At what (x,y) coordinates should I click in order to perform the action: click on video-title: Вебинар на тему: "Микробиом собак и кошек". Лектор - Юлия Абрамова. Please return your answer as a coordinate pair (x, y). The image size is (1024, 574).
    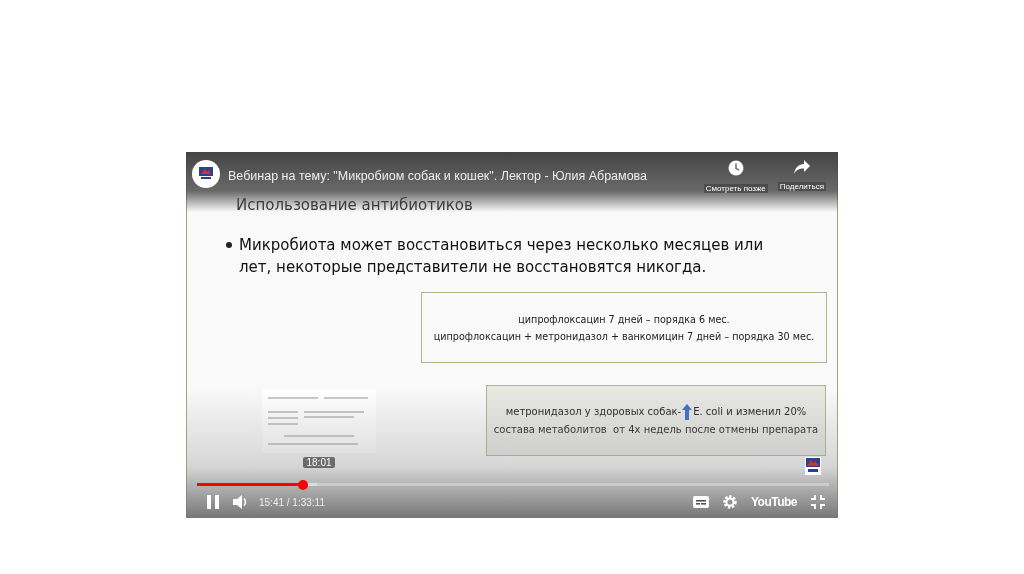
    Looking at the image, I should click on (438, 176).